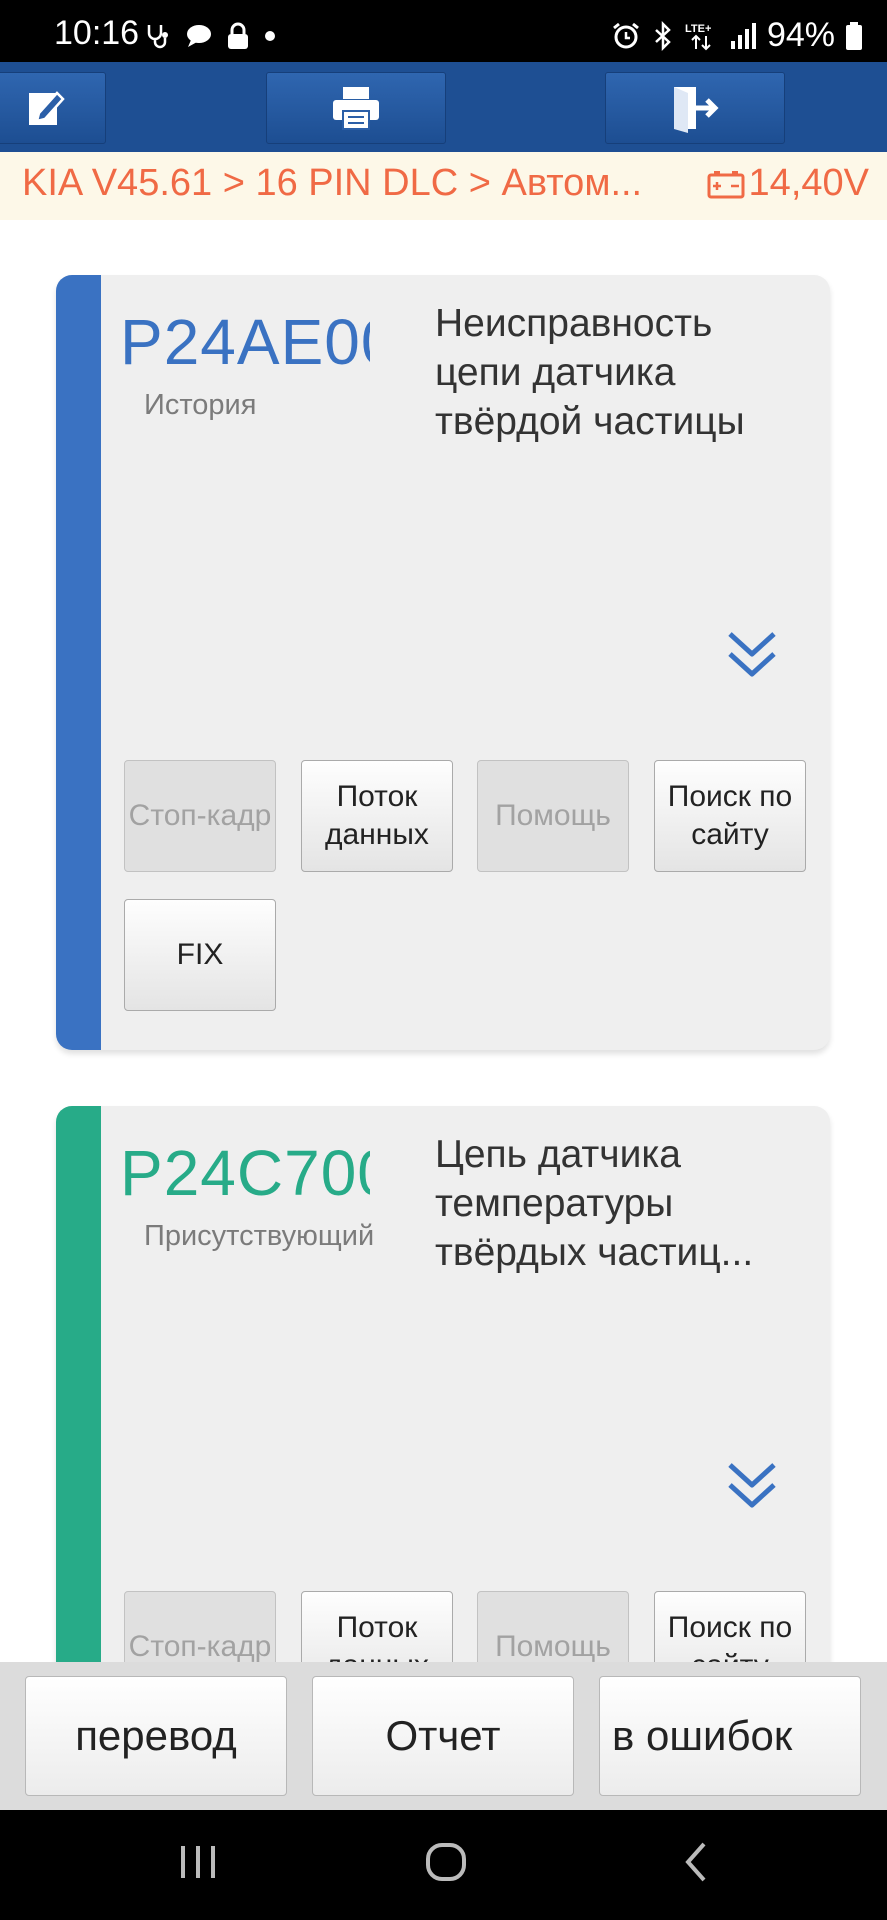 This screenshot has height=1920, width=887. What do you see at coordinates (696, 1862) in the screenshot?
I see `back-icon` at bounding box center [696, 1862].